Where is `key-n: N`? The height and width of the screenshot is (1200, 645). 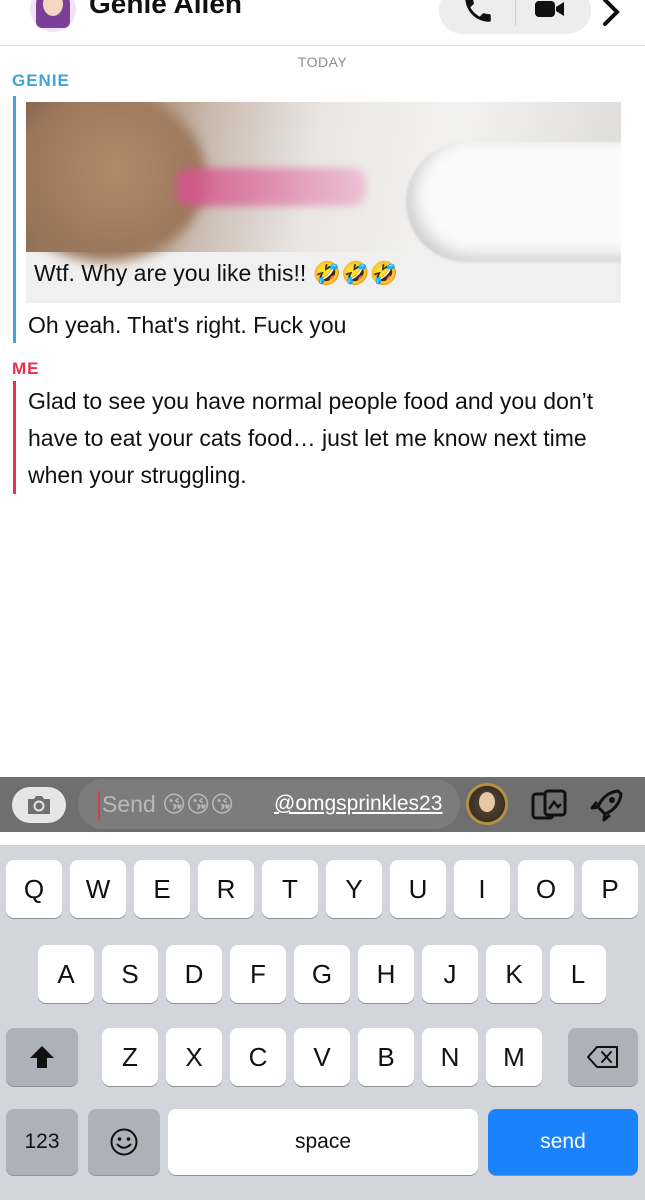 key-n: N is located at coordinates (450, 1057).